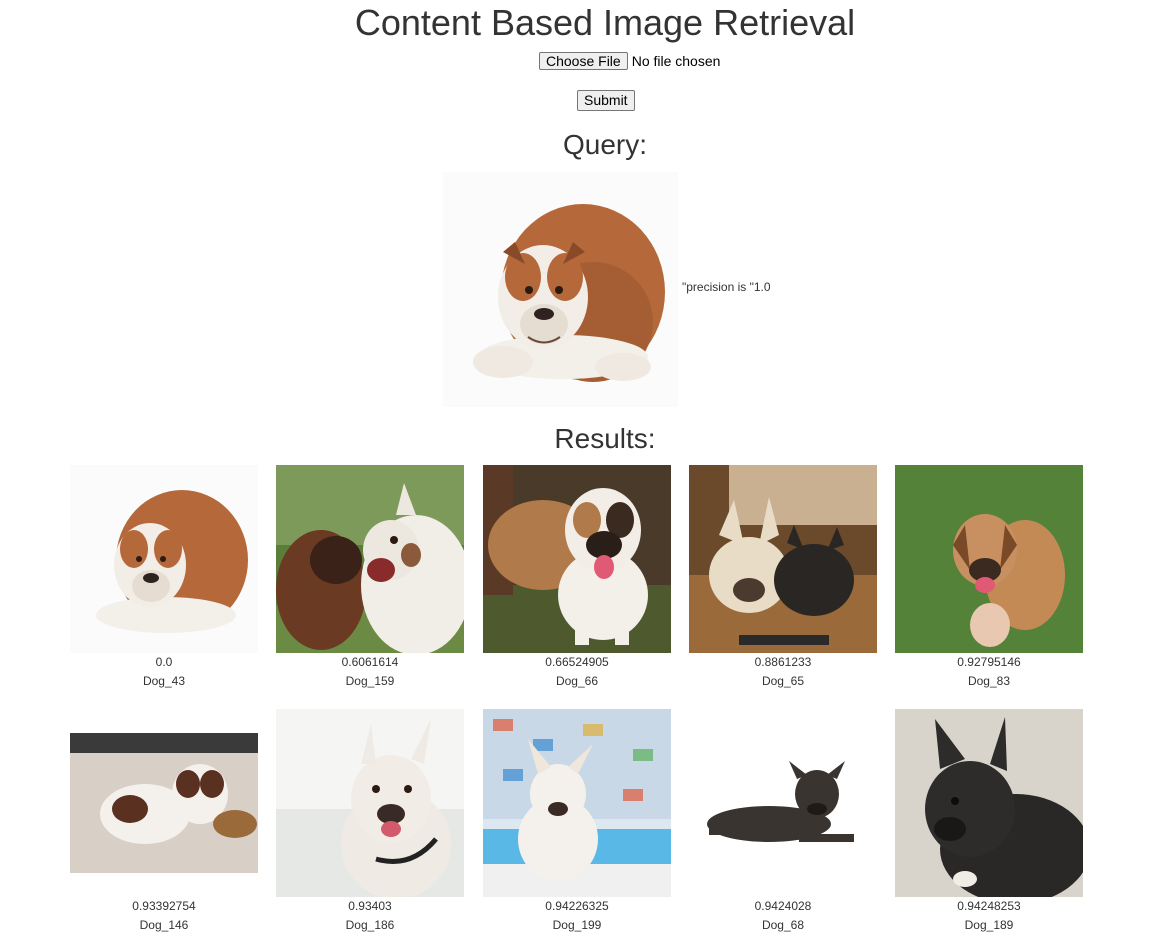 The width and height of the screenshot is (1161, 938). I want to click on file-status-text: No file chosen, so click(676, 61).